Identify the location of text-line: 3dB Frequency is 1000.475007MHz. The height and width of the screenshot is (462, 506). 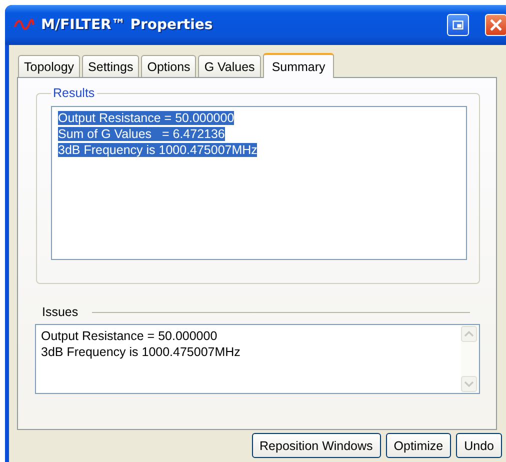
(141, 352).